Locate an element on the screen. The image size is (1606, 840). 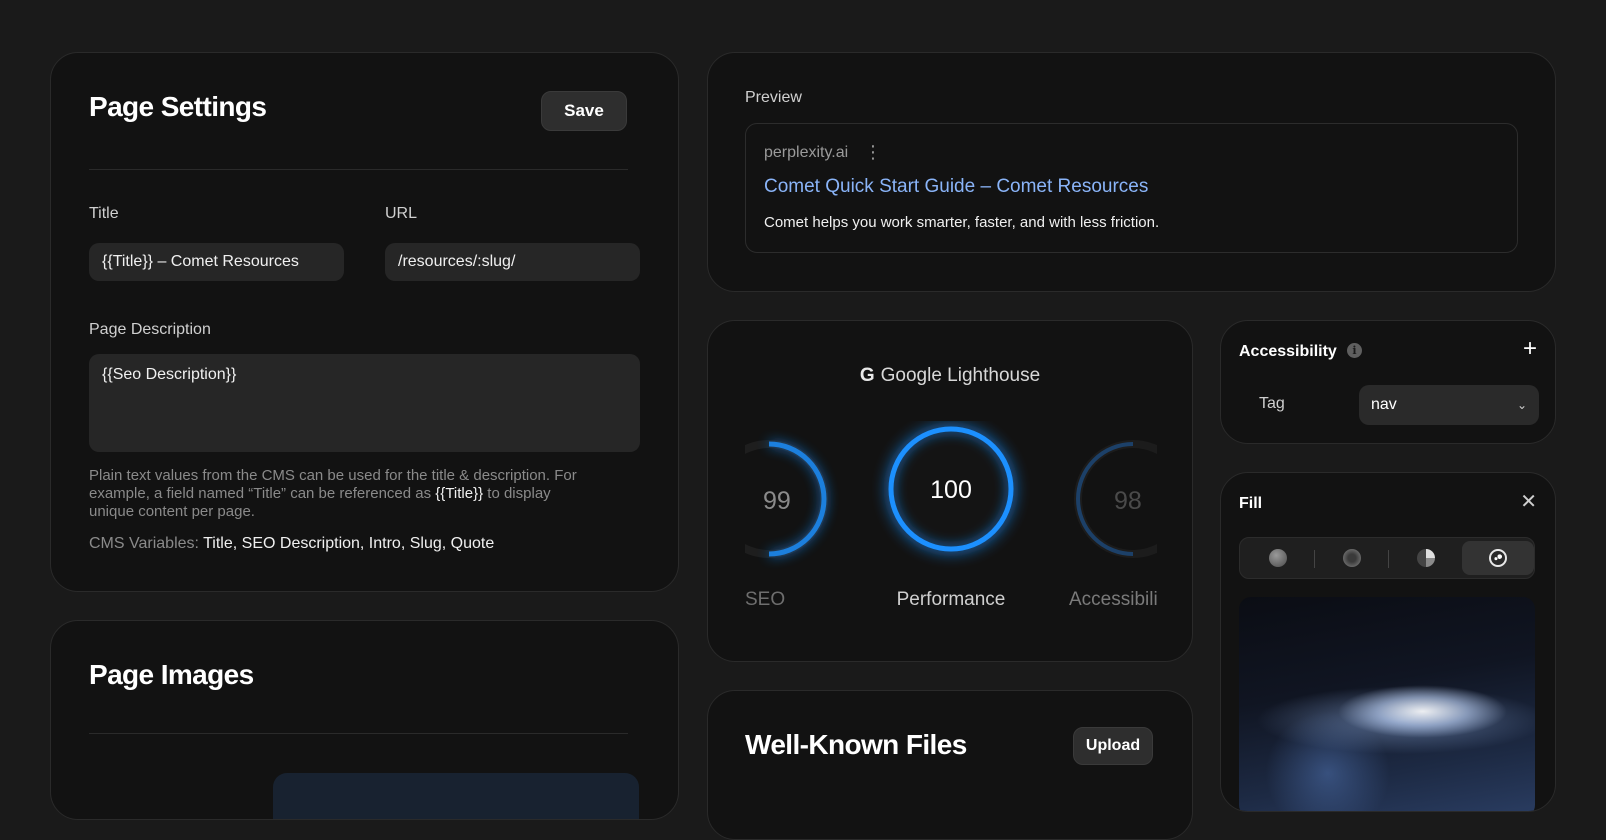
score-gauges: 99 100 98 SEO Performance Accessibility is located at coordinates (951, 515).